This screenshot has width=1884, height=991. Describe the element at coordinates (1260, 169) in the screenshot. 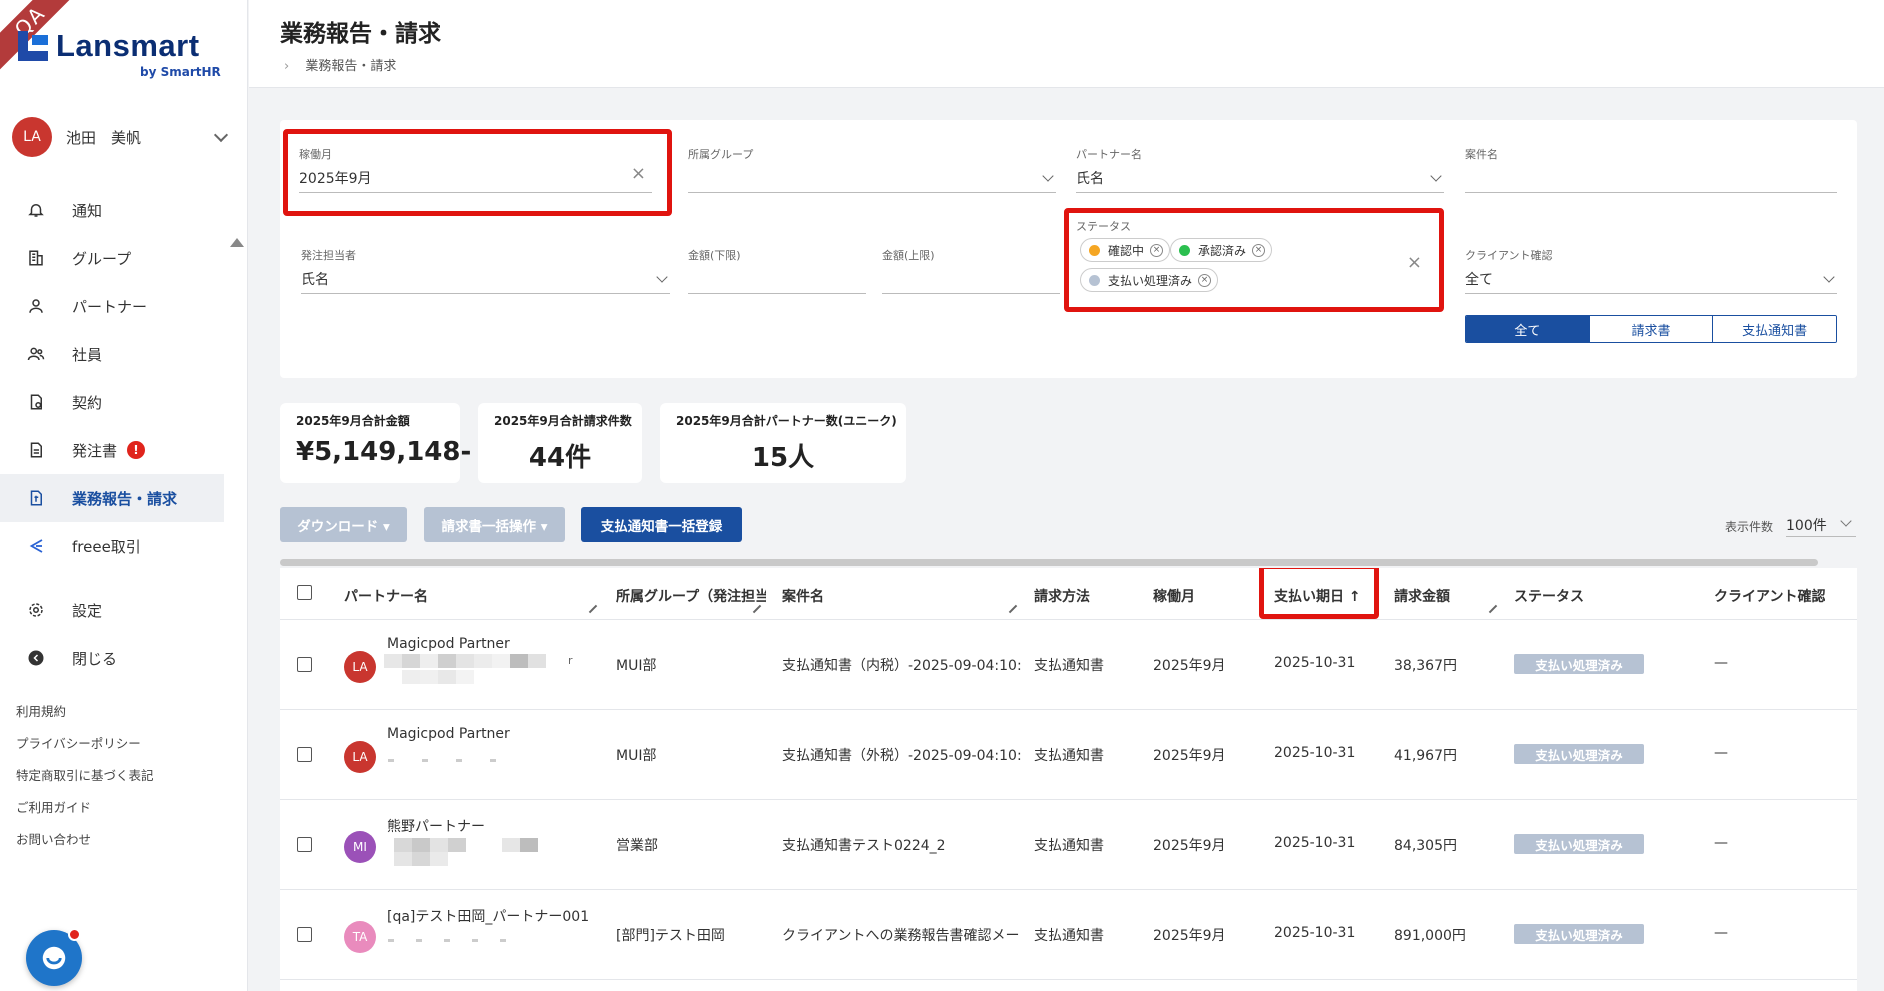

I see `partner-select: パートナー名 氏名` at that location.